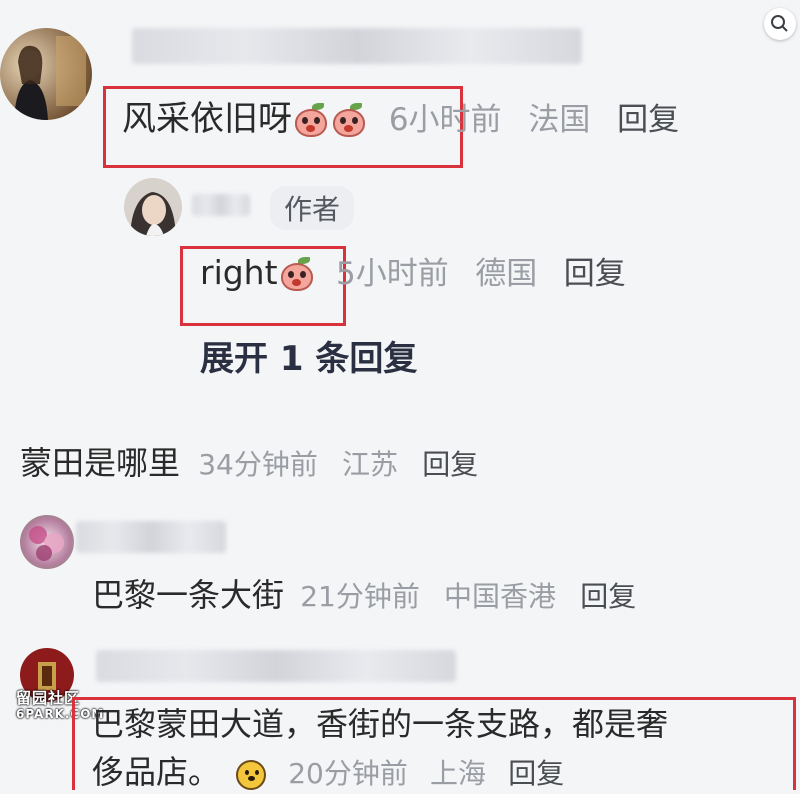 The width and height of the screenshot is (800, 794). What do you see at coordinates (100, 463) in the screenshot?
I see `comment-text: 蒙田是哪里` at bounding box center [100, 463].